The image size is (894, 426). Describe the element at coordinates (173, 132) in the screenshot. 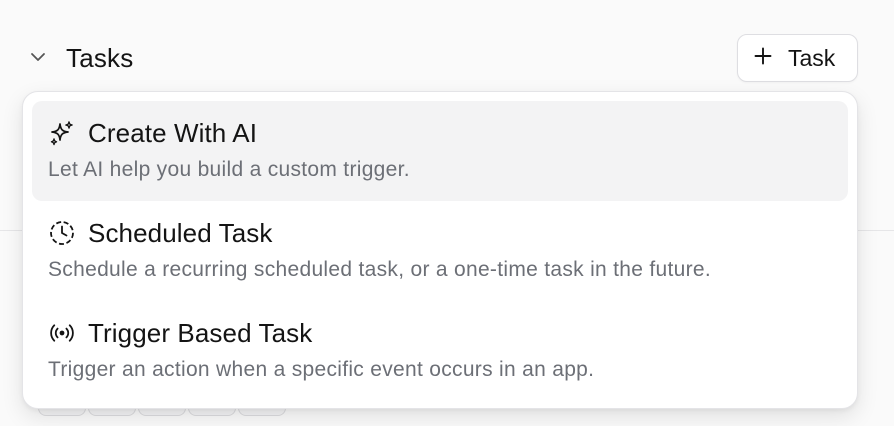

I see `menu-item-title: Create With AI` at that location.